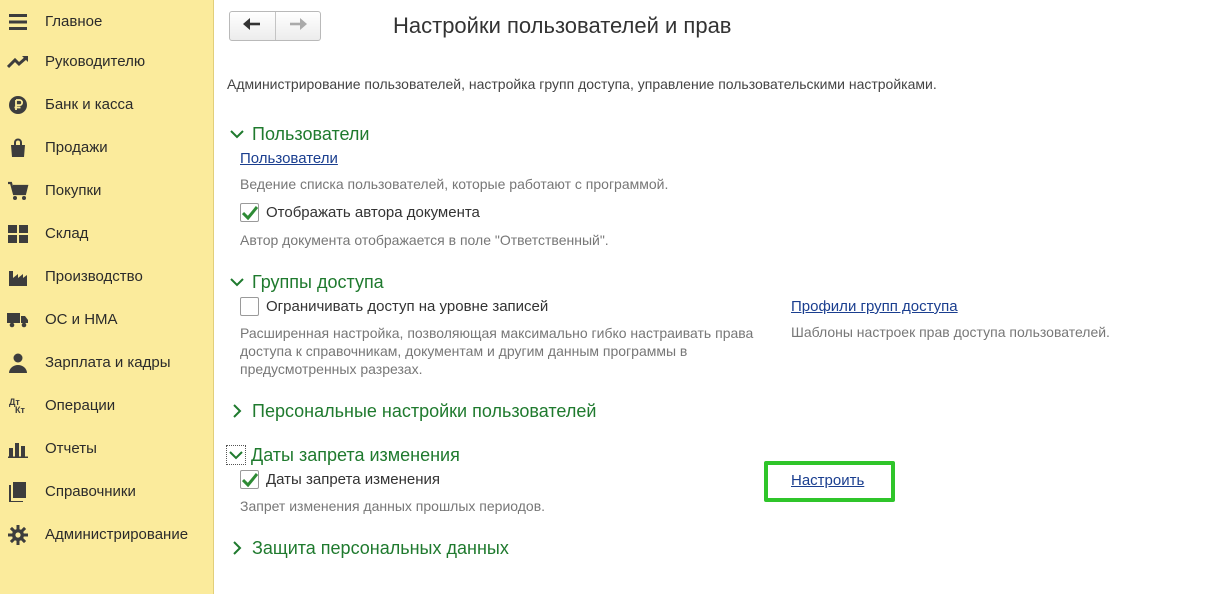 This screenshot has height=594, width=1218. Describe the element at coordinates (18, 492) in the screenshot. I see `books-icon` at that location.